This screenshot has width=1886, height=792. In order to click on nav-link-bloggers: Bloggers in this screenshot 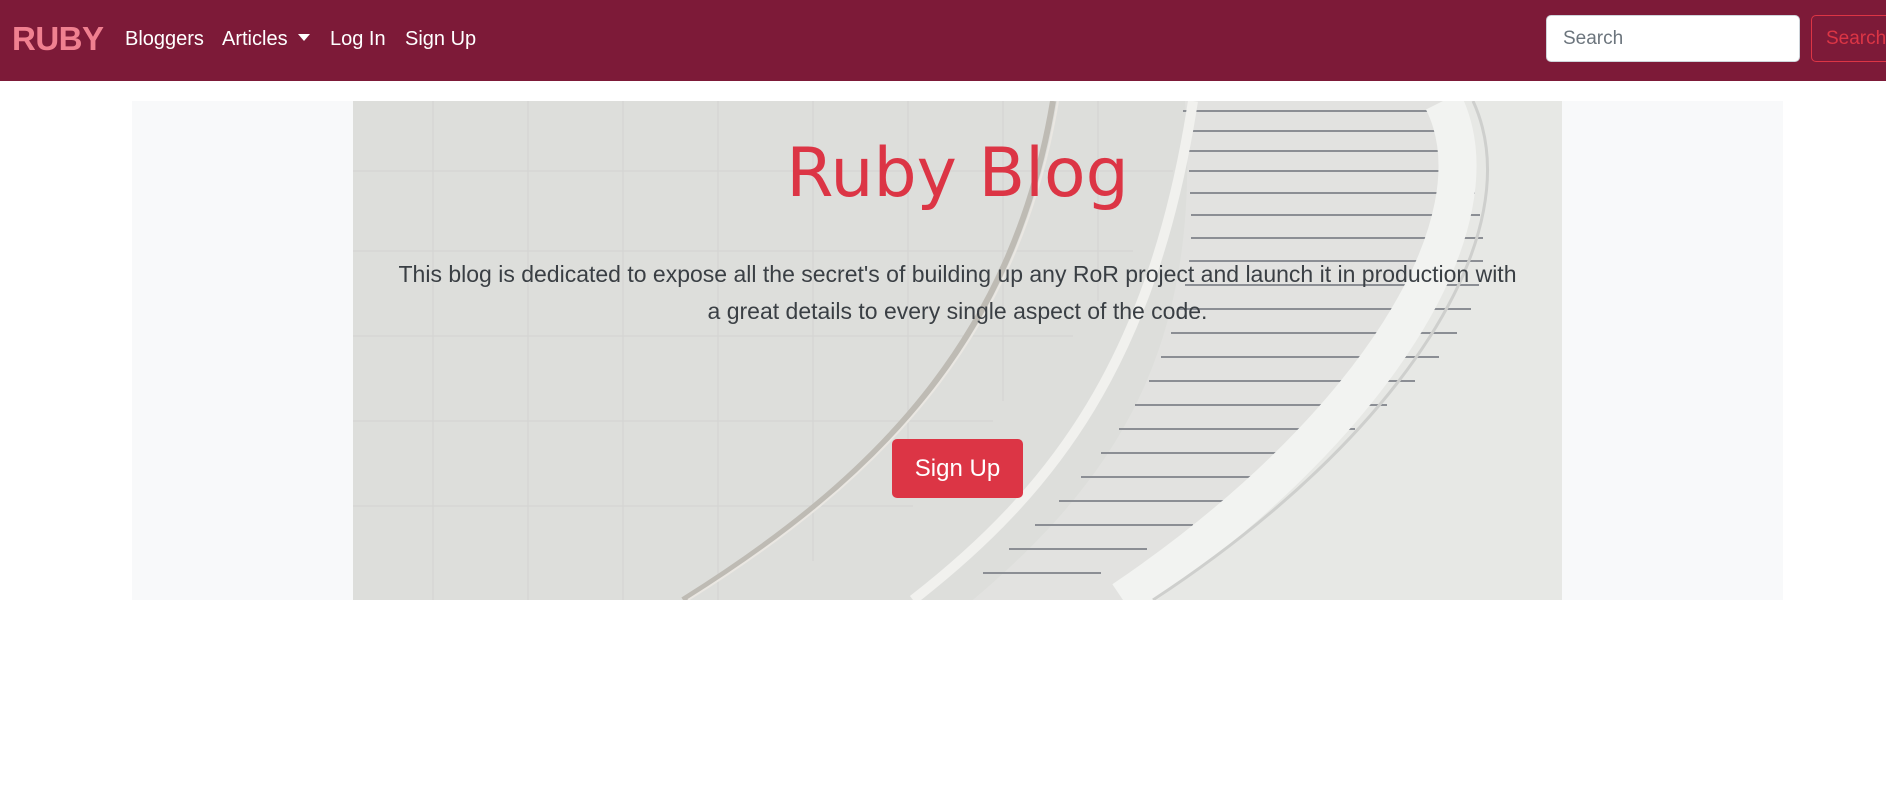, I will do `click(164, 39)`.